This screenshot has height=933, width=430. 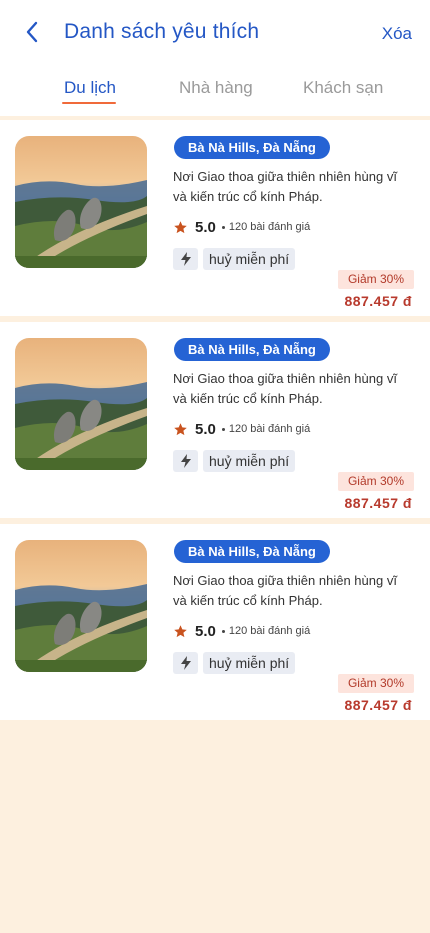 What do you see at coordinates (162, 31) in the screenshot?
I see `page-title: Danh sách yêu thích` at bounding box center [162, 31].